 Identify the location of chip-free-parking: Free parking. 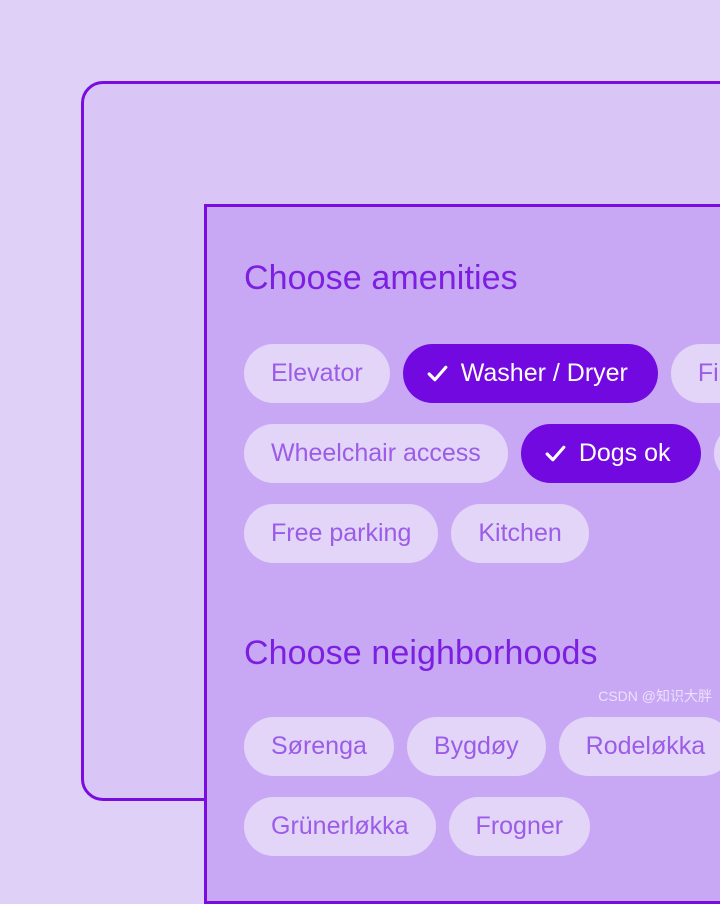
(341, 533).